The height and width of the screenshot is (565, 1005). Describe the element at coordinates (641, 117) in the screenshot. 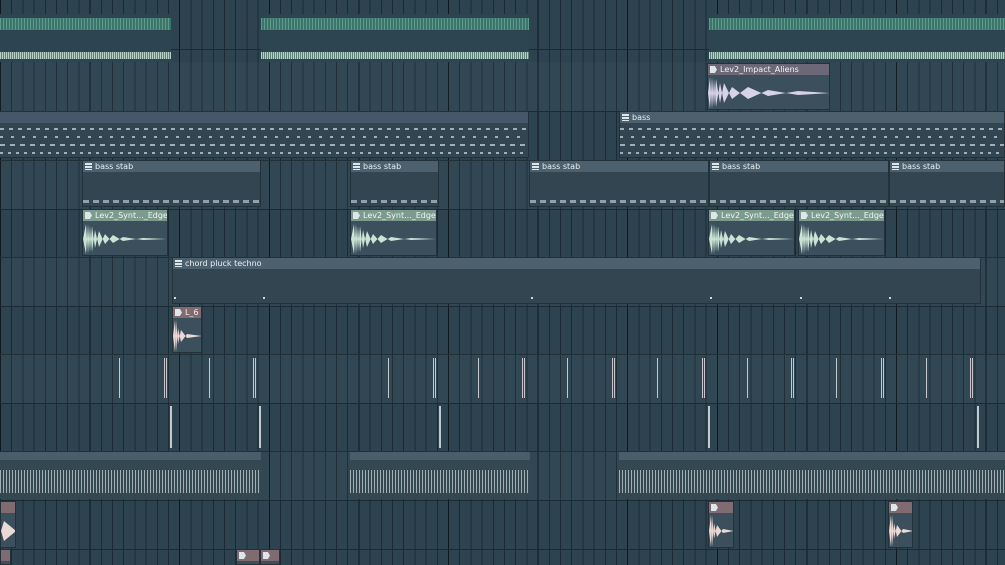

I see `clip-label: bass` at that location.